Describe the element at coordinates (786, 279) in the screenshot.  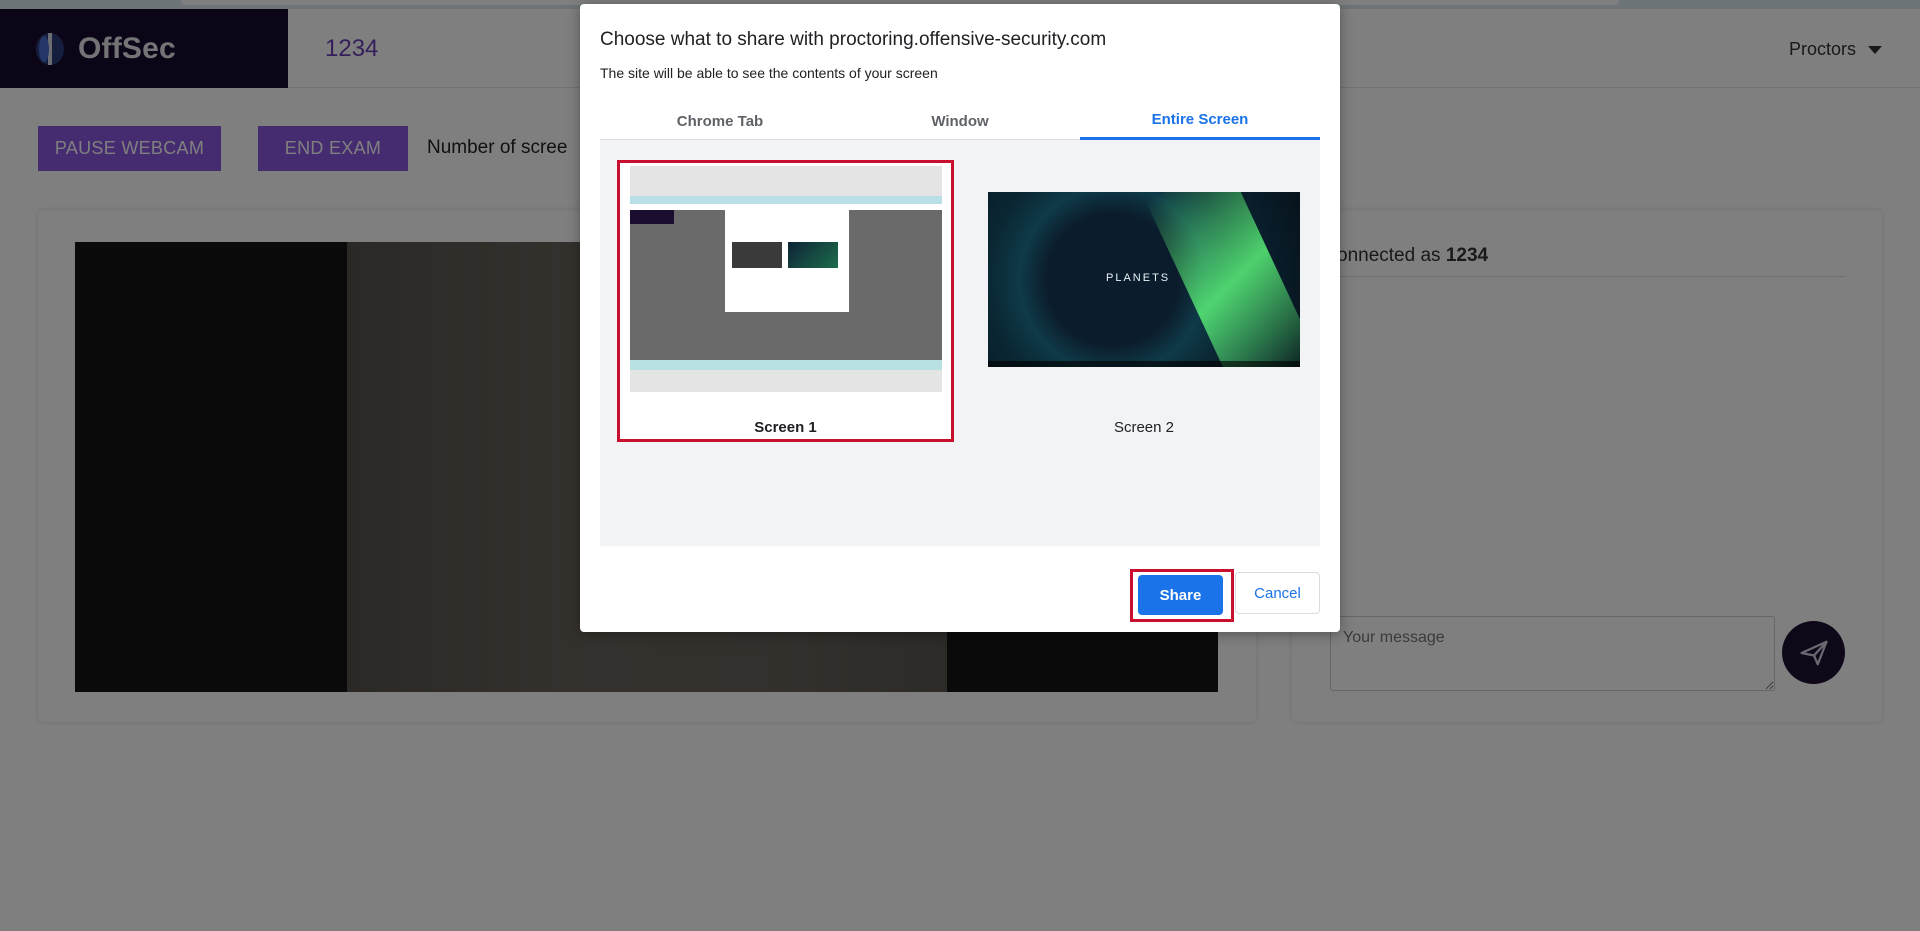
I see `screen-1-thumbnail` at that location.